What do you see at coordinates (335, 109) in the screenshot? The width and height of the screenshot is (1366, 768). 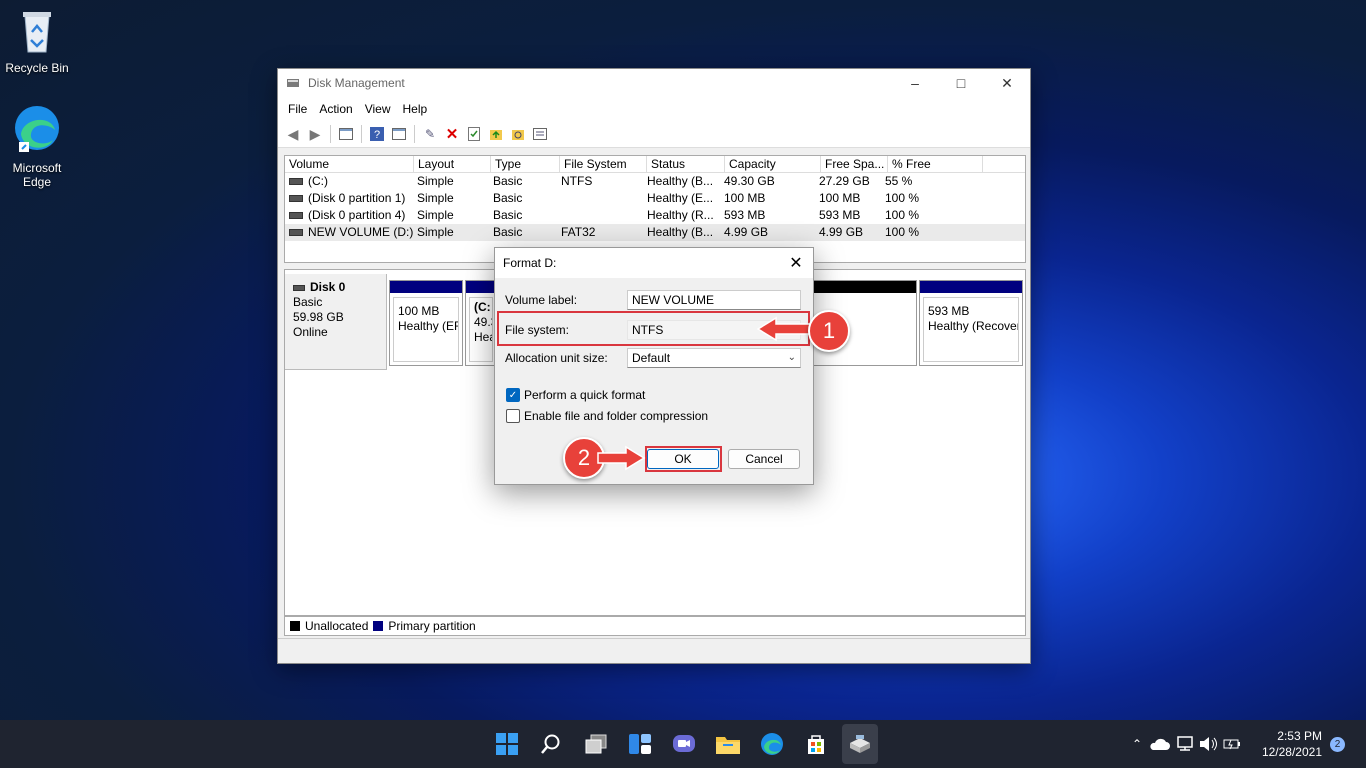 I see `menu-action: Action` at bounding box center [335, 109].